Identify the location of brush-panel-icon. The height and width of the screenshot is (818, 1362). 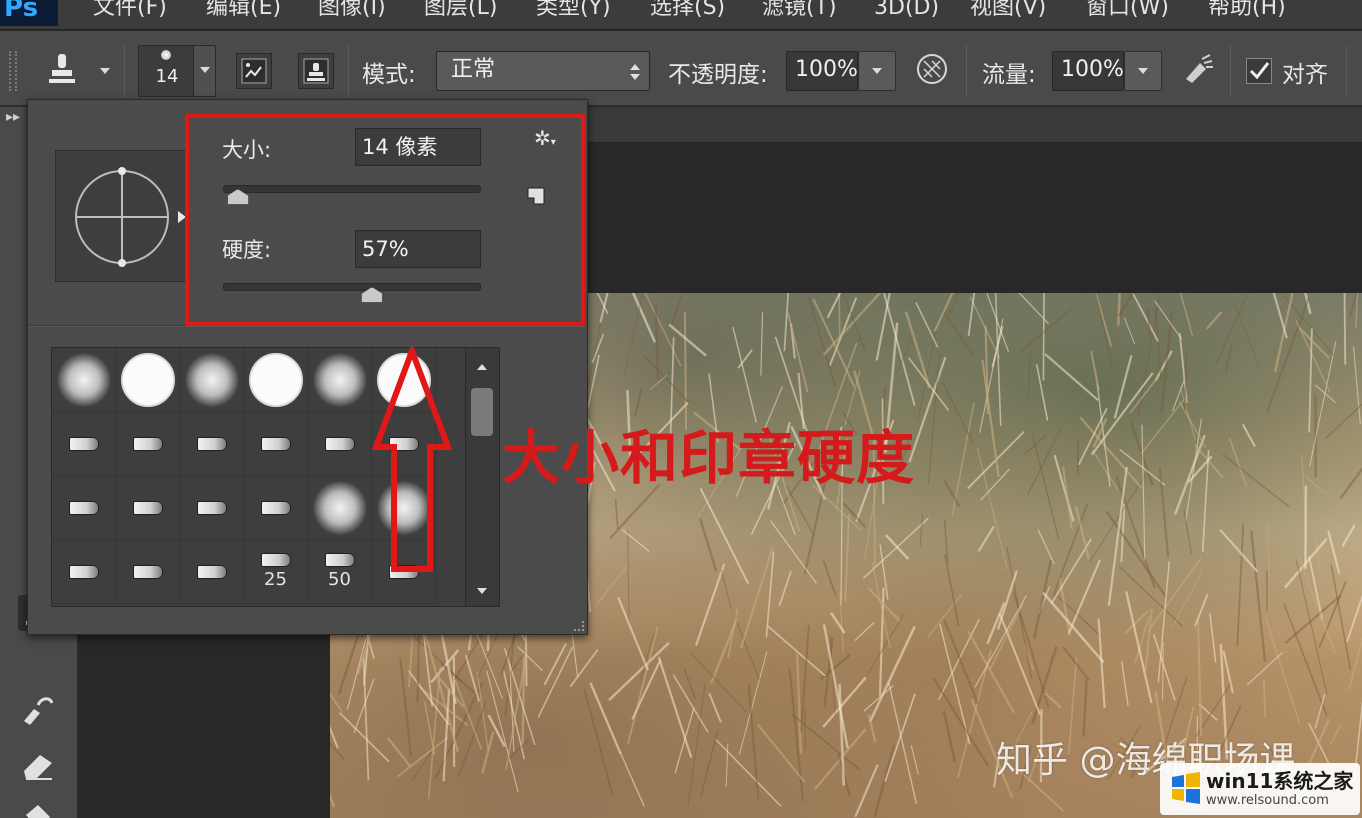
(254, 71).